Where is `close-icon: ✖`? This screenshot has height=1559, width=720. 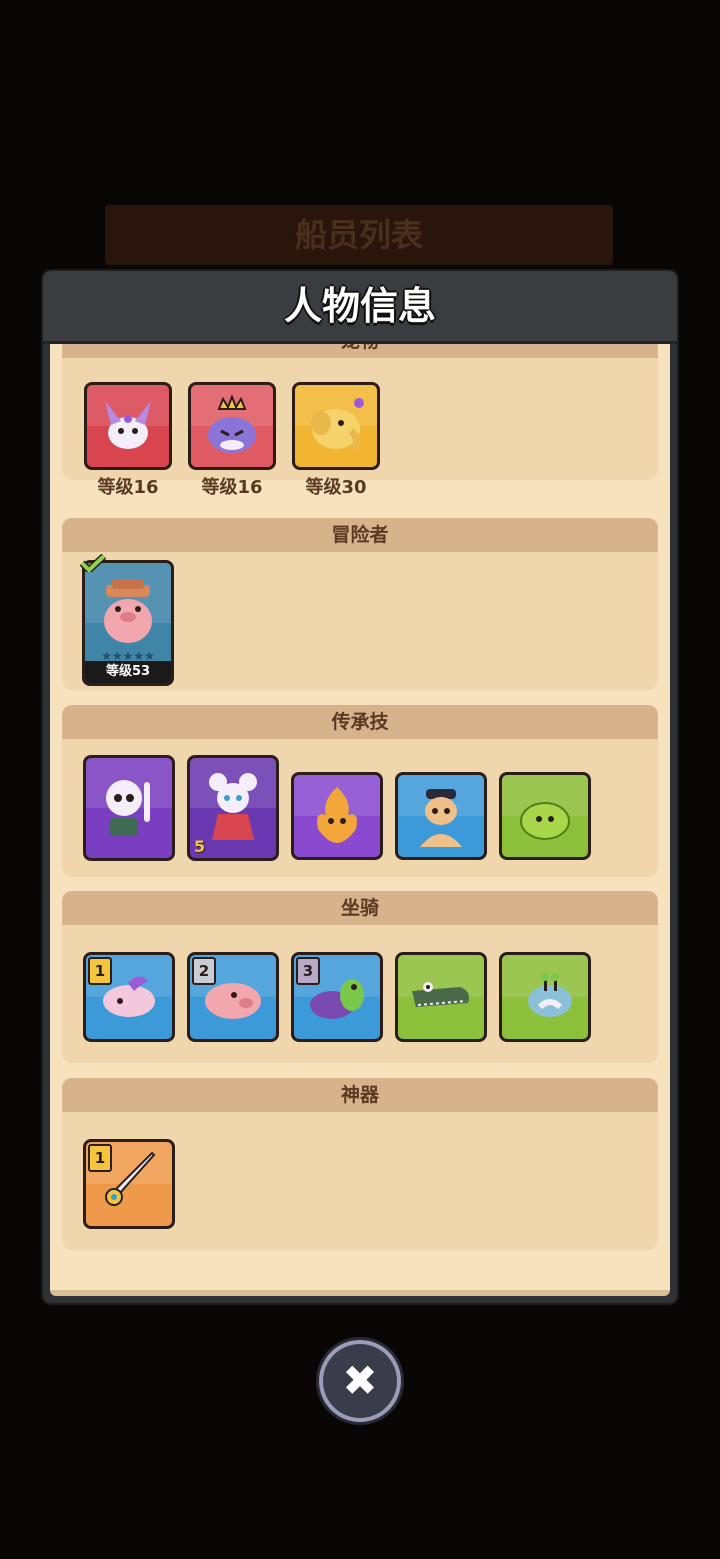
close-icon: ✖ is located at coordinates (360, 1380).